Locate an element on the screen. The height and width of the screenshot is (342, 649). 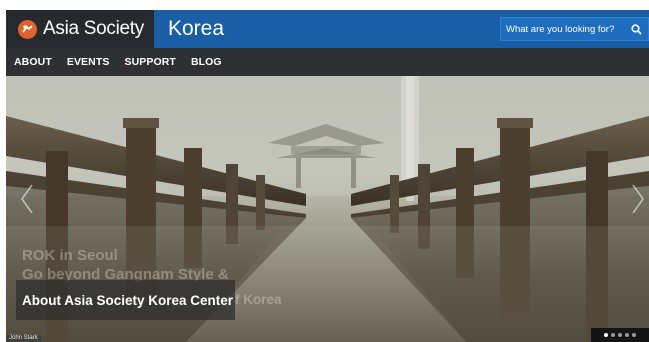
center-title: Korea is located at coordinates (317, 29).